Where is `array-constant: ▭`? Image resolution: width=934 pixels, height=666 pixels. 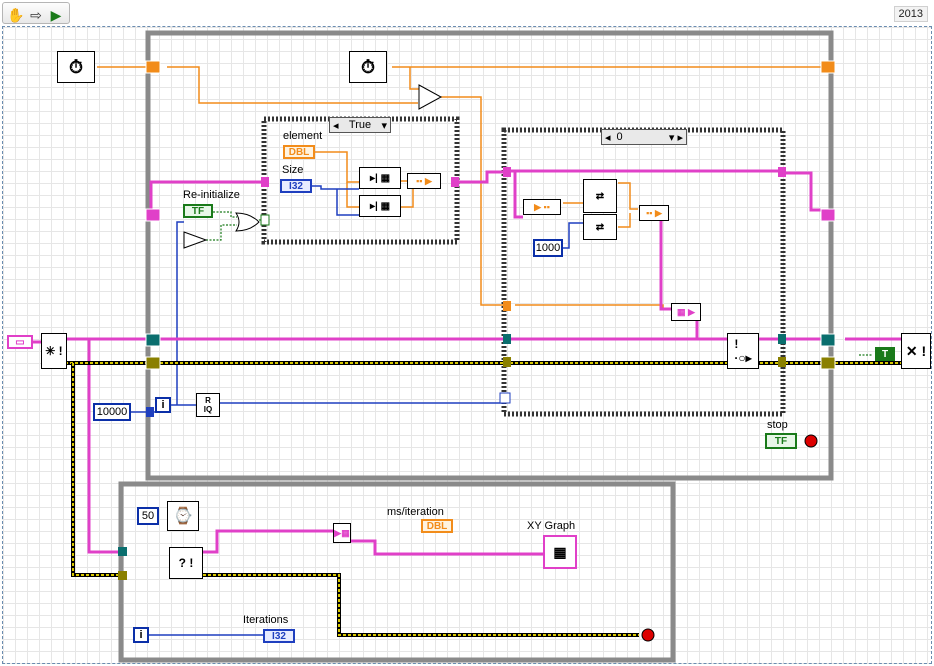
array-constant: ▭ is located at coordinates (20, 342).